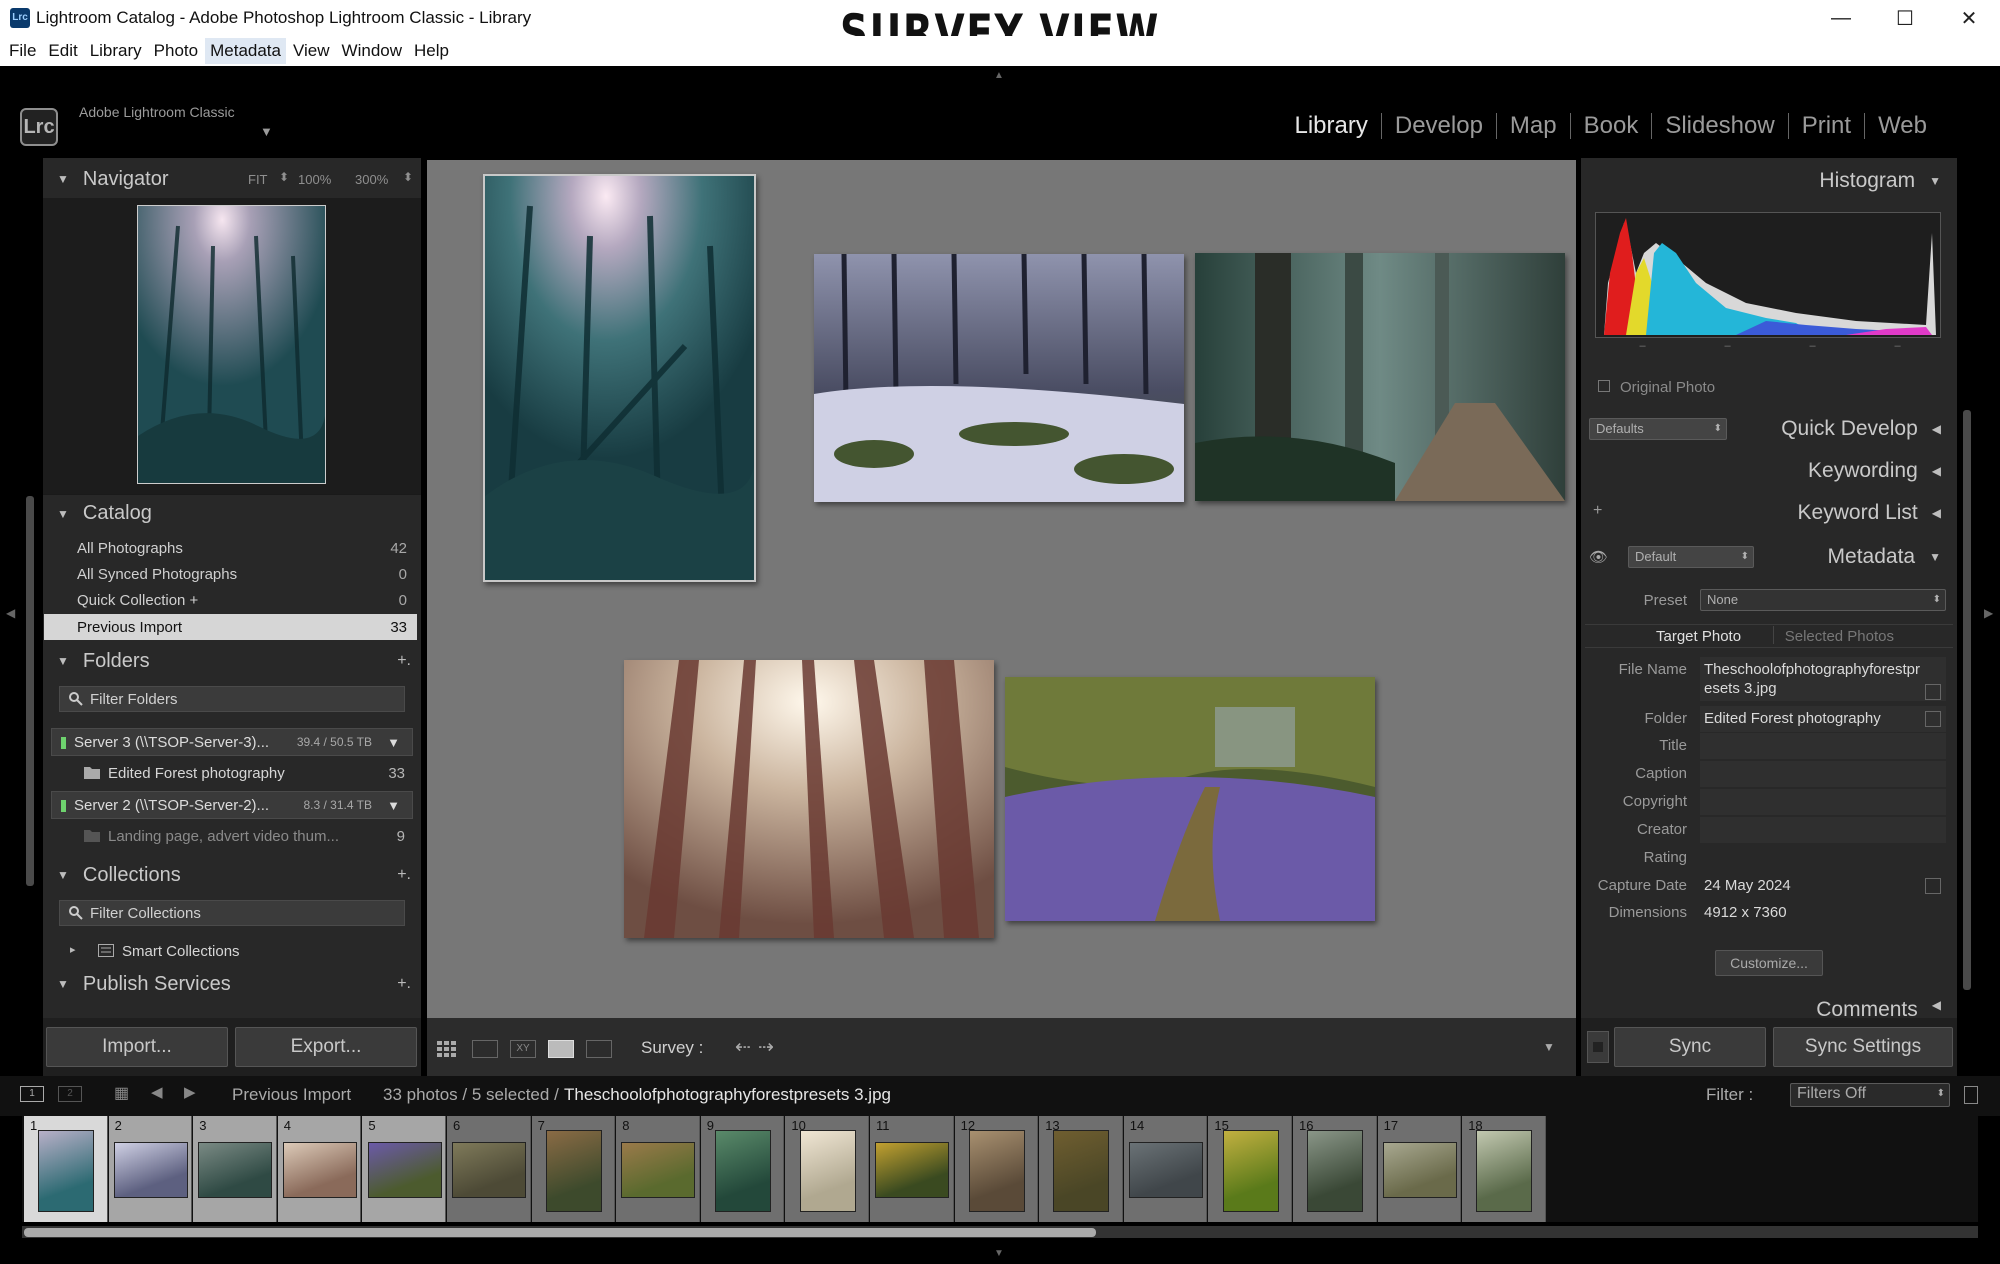 This screenshot has width=2000, height=1264. I want to click on top-panel-toggle-icon: ▲, so click(999, 75).